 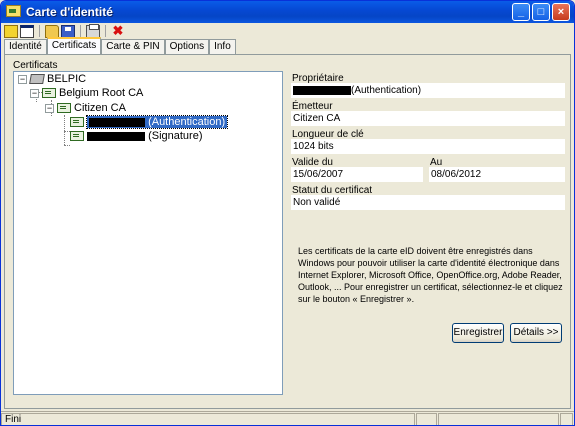 I want to click on network-icon, so click(x=37, y=79).